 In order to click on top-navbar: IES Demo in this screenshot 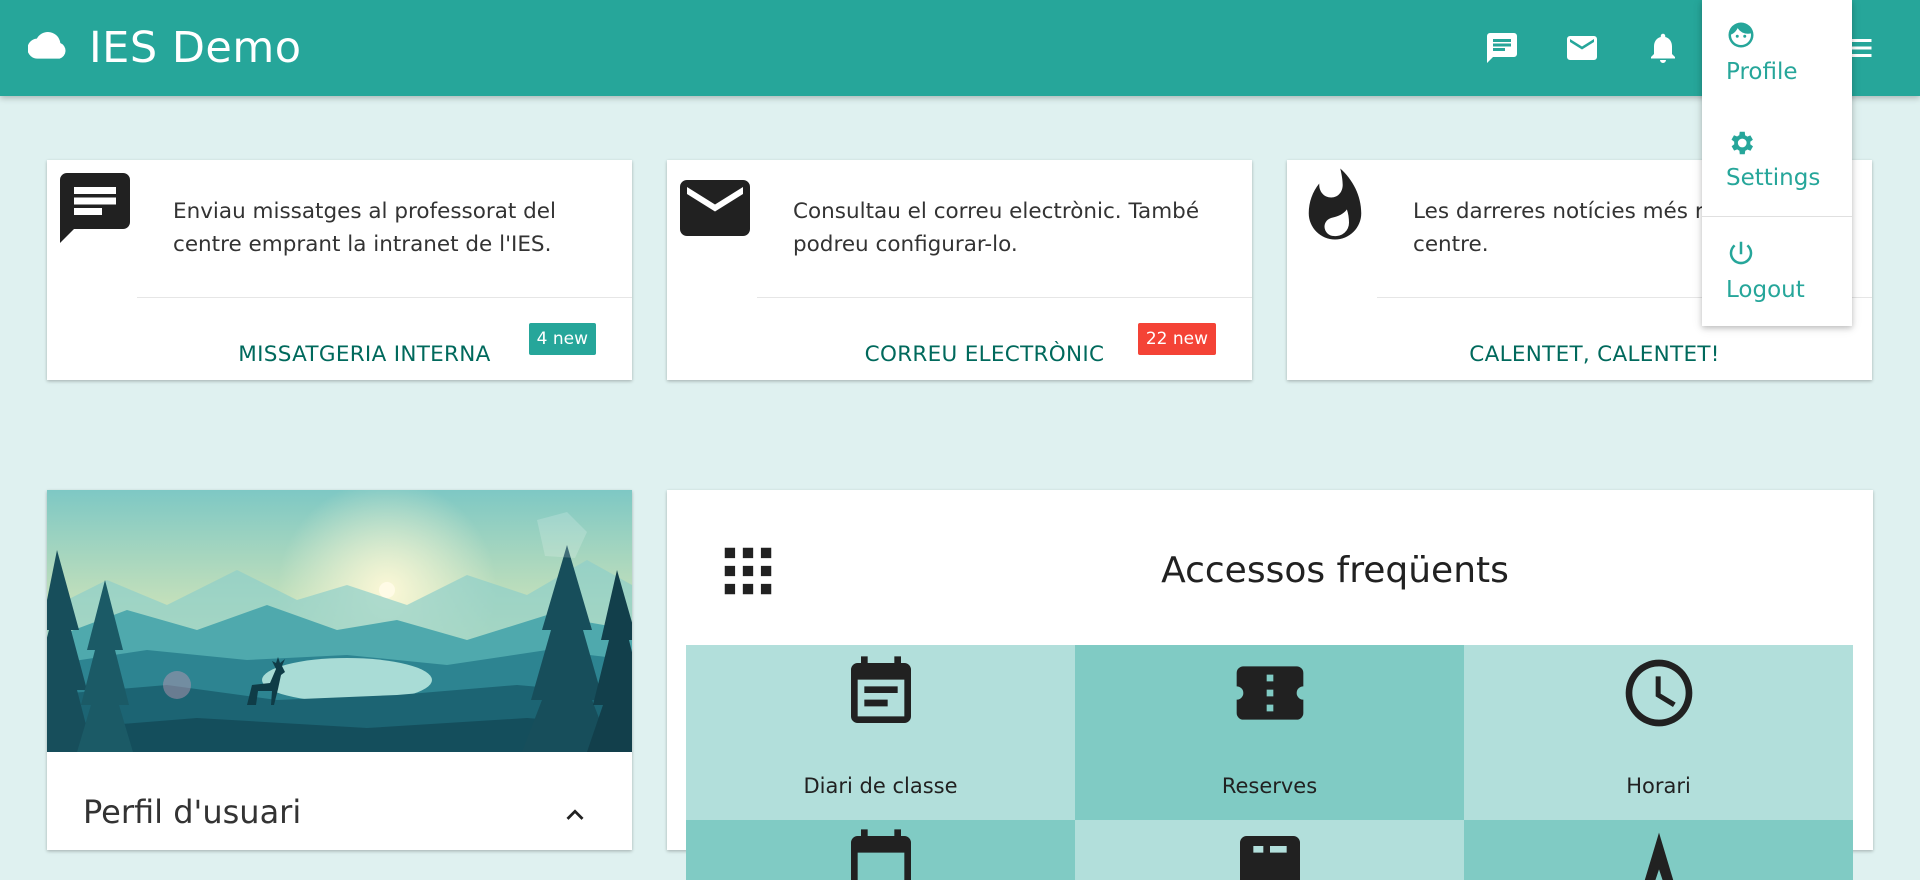, I will do `click(960, 48)`.